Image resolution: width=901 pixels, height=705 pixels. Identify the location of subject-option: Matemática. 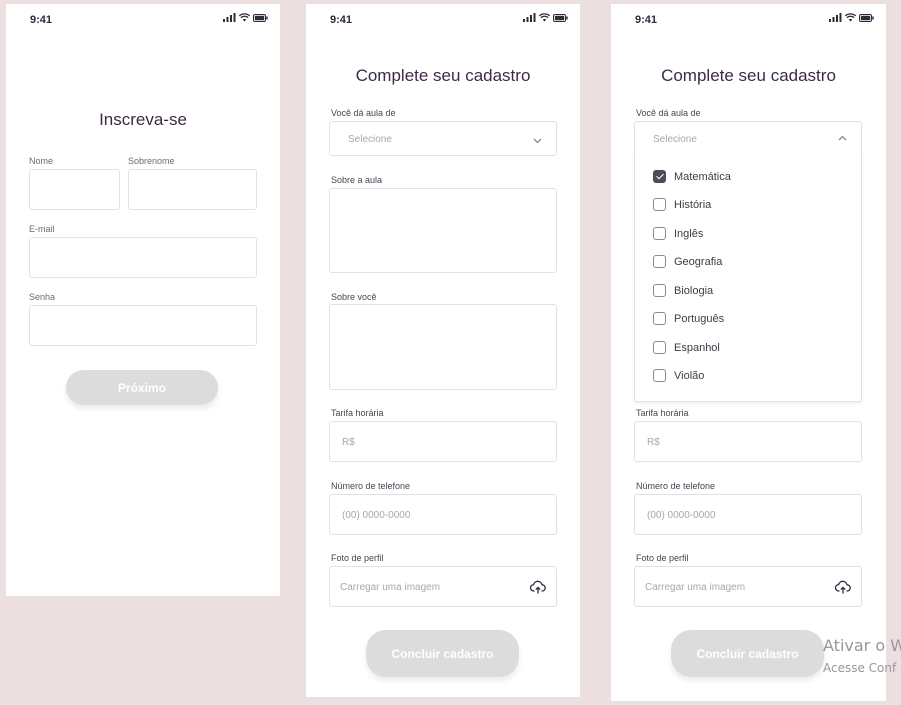
(692, 176).